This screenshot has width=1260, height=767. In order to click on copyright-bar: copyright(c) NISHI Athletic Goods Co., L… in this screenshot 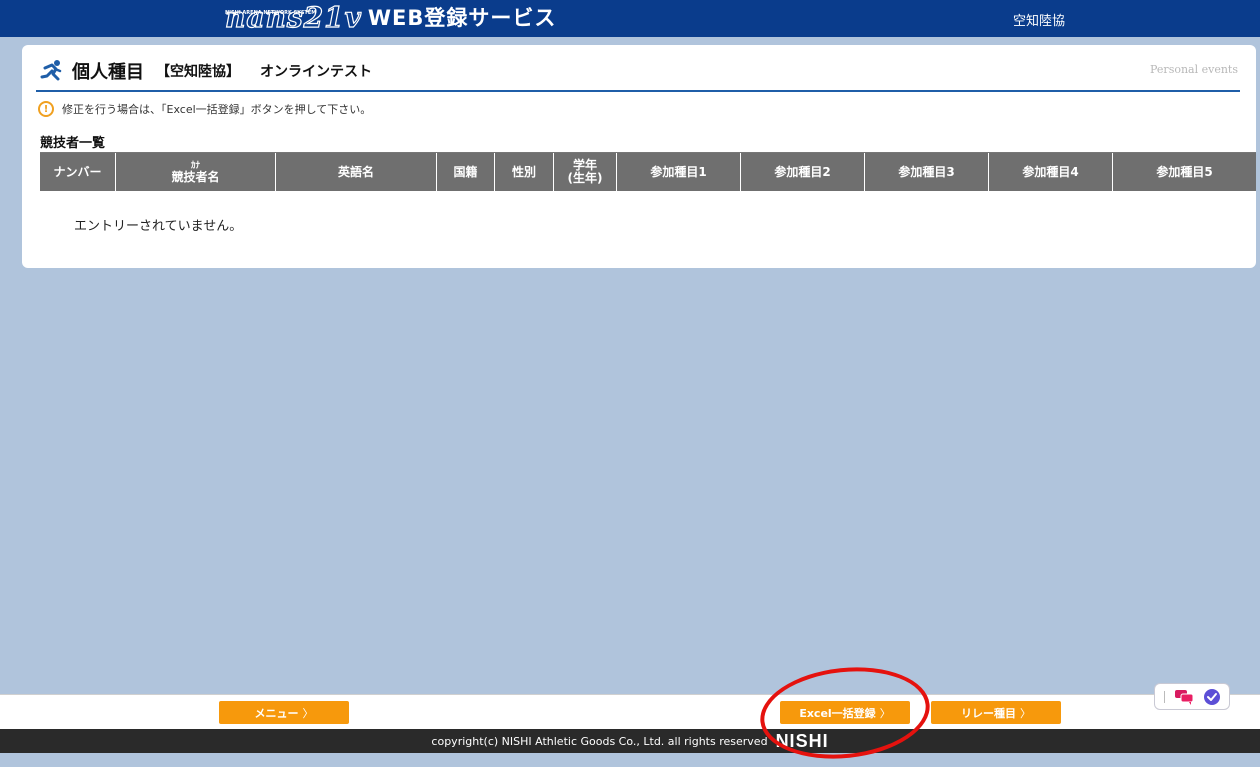, I will do `click(630, 741)`.